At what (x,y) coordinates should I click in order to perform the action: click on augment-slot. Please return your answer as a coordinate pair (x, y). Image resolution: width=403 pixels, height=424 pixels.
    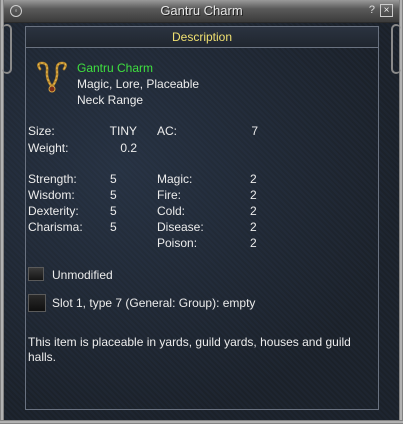
    Looking at the image, I should click on (37, 303).